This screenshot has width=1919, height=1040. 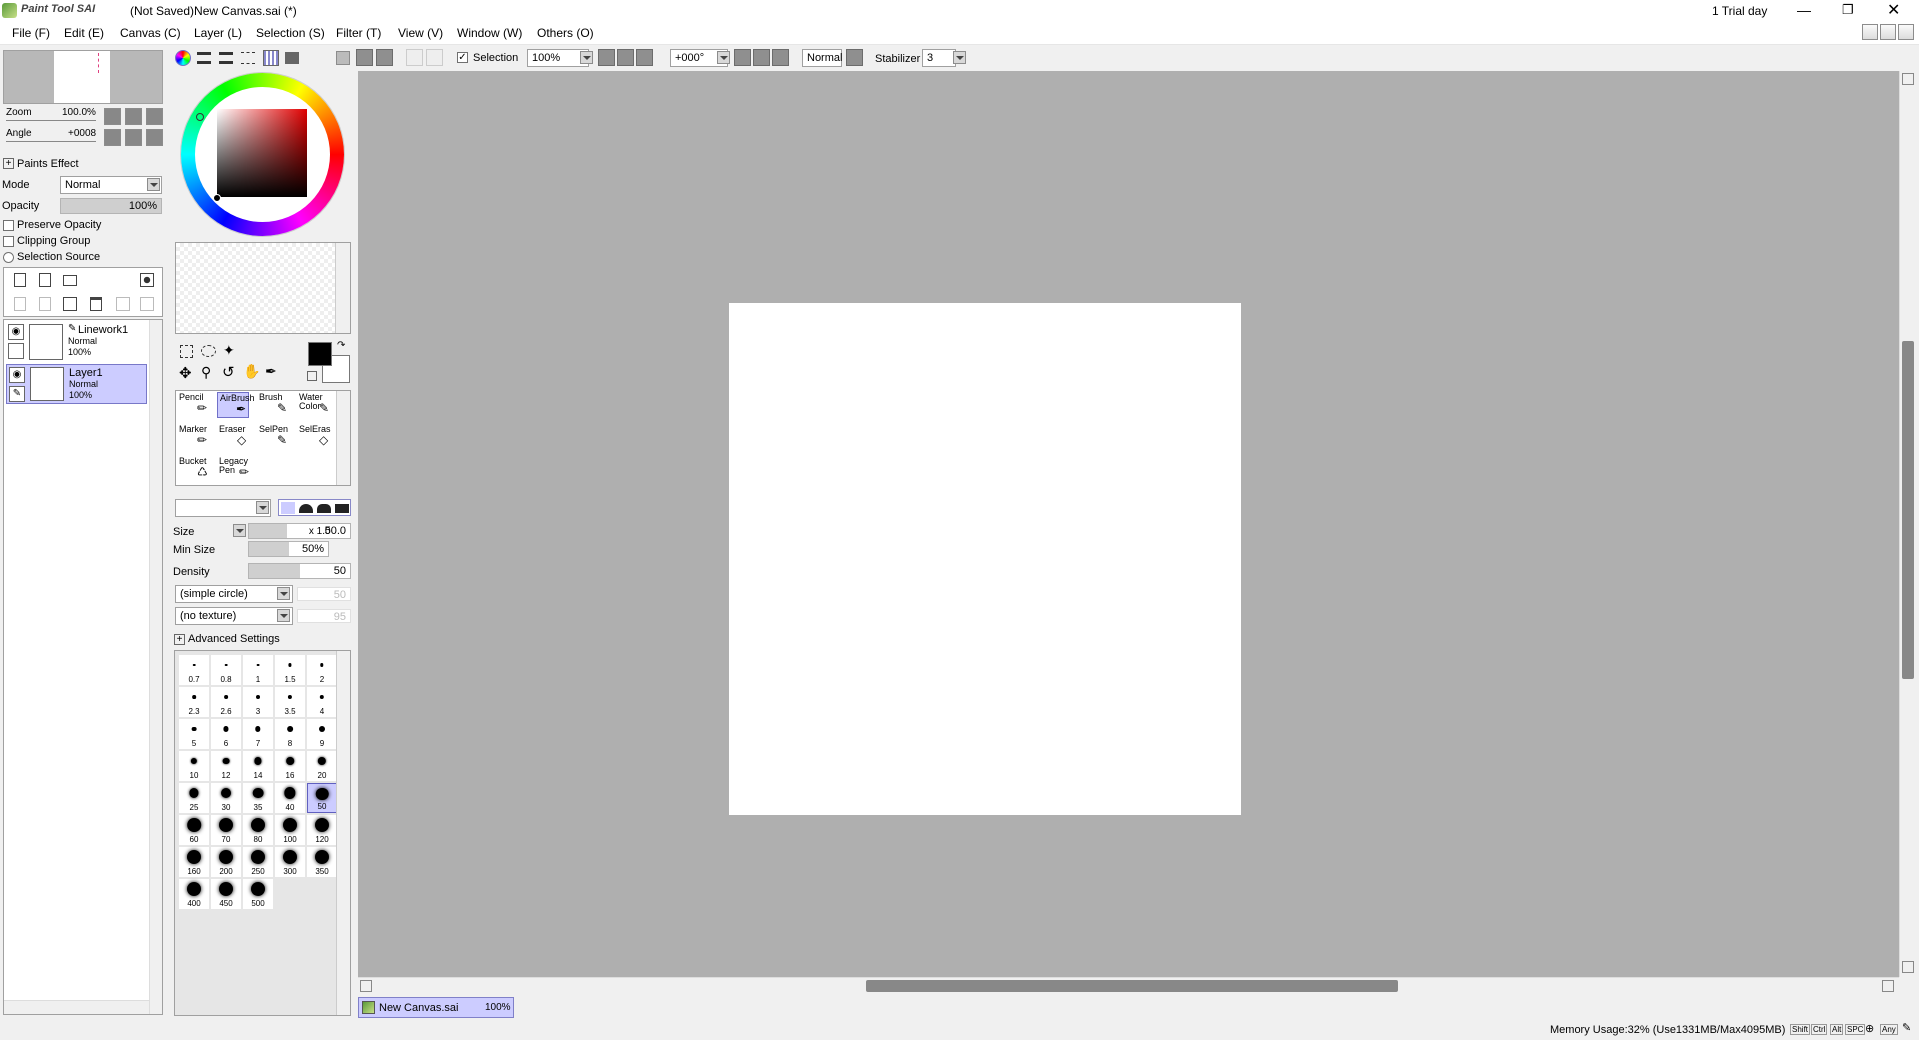 I want to click on rotate-reset-button, so click(x=780, y=57).